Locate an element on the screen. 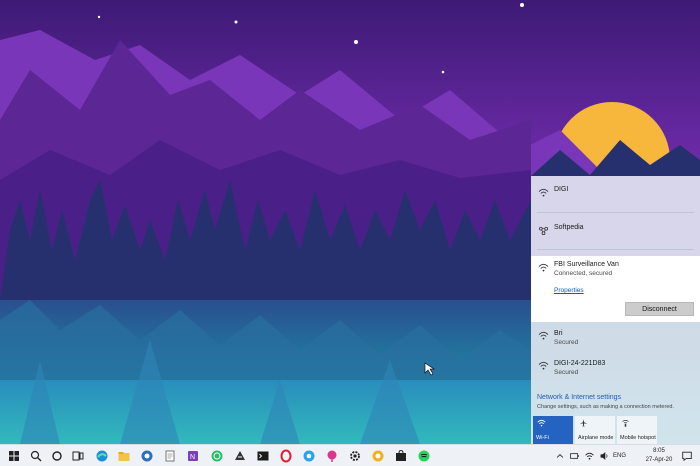 The height and width of the screenshot is (466, 700). network-item-digi-24: DIGI-24-221D83 Secured is located at coordinates (615, 370).